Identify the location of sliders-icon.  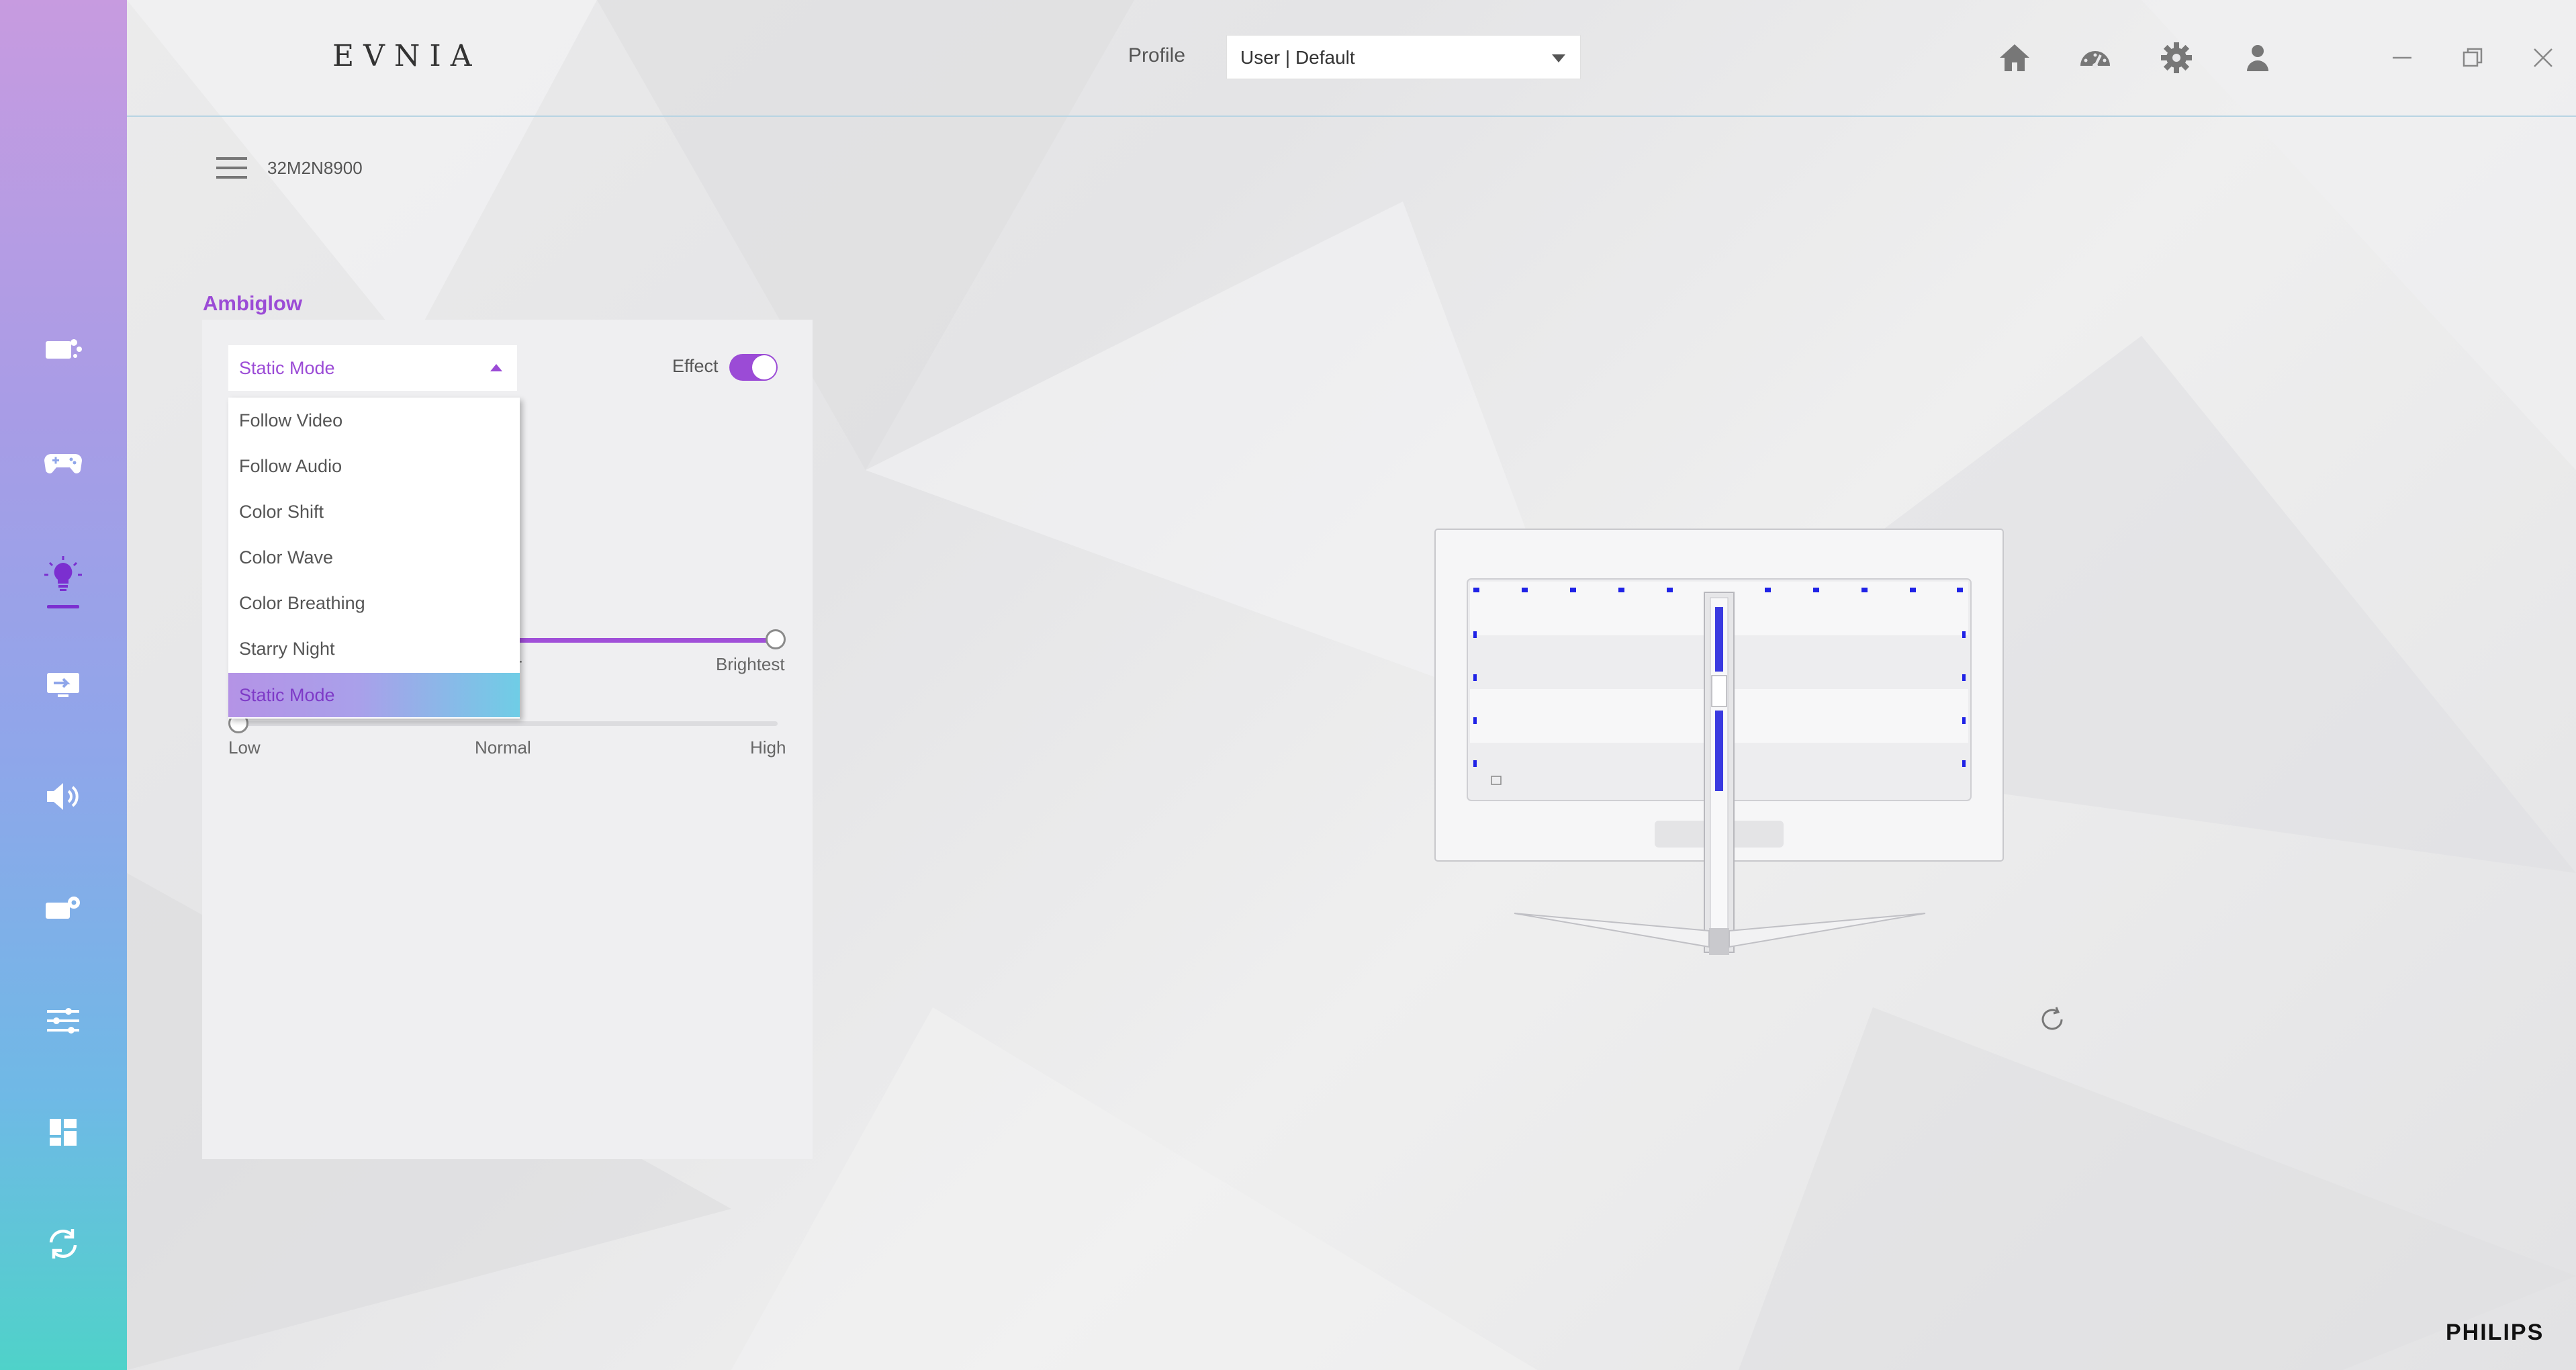
(63, 1021).